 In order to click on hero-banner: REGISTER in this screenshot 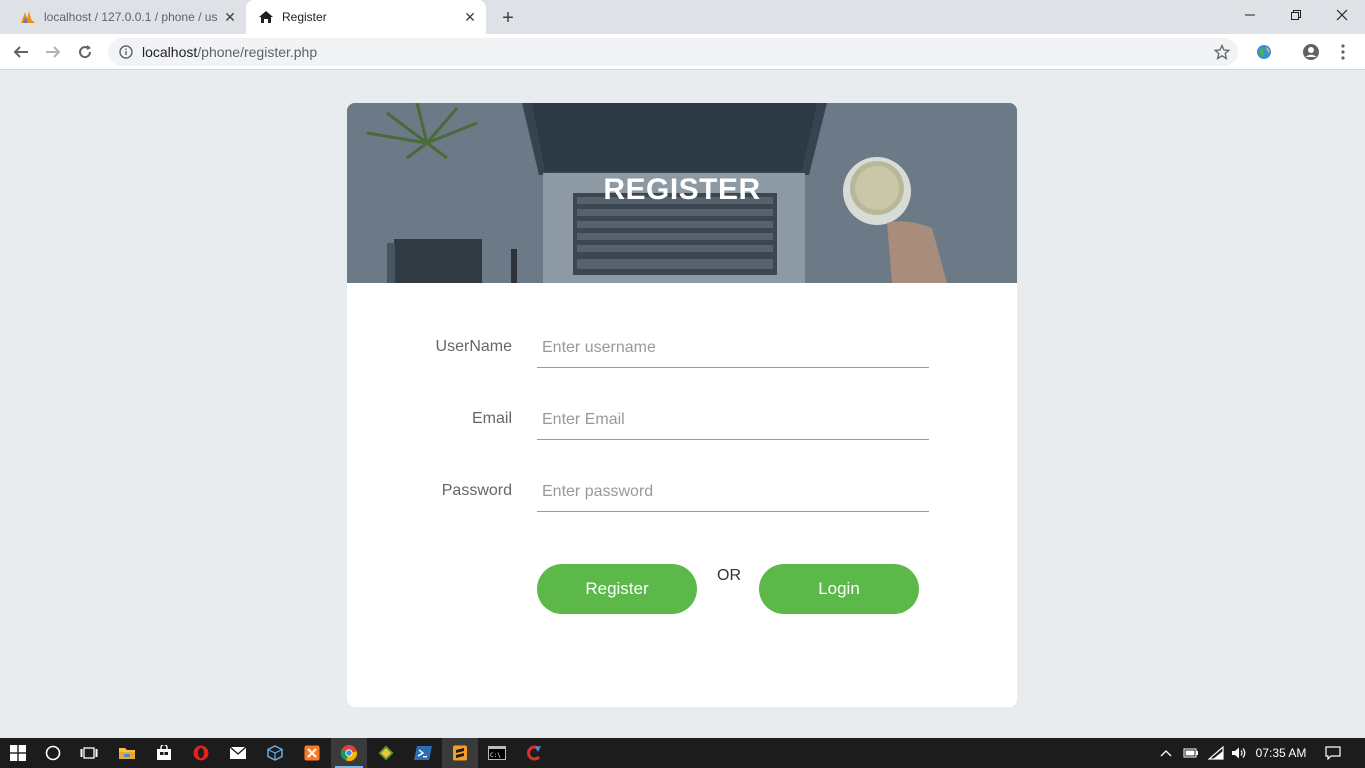, I will do `click(682, 193)`.